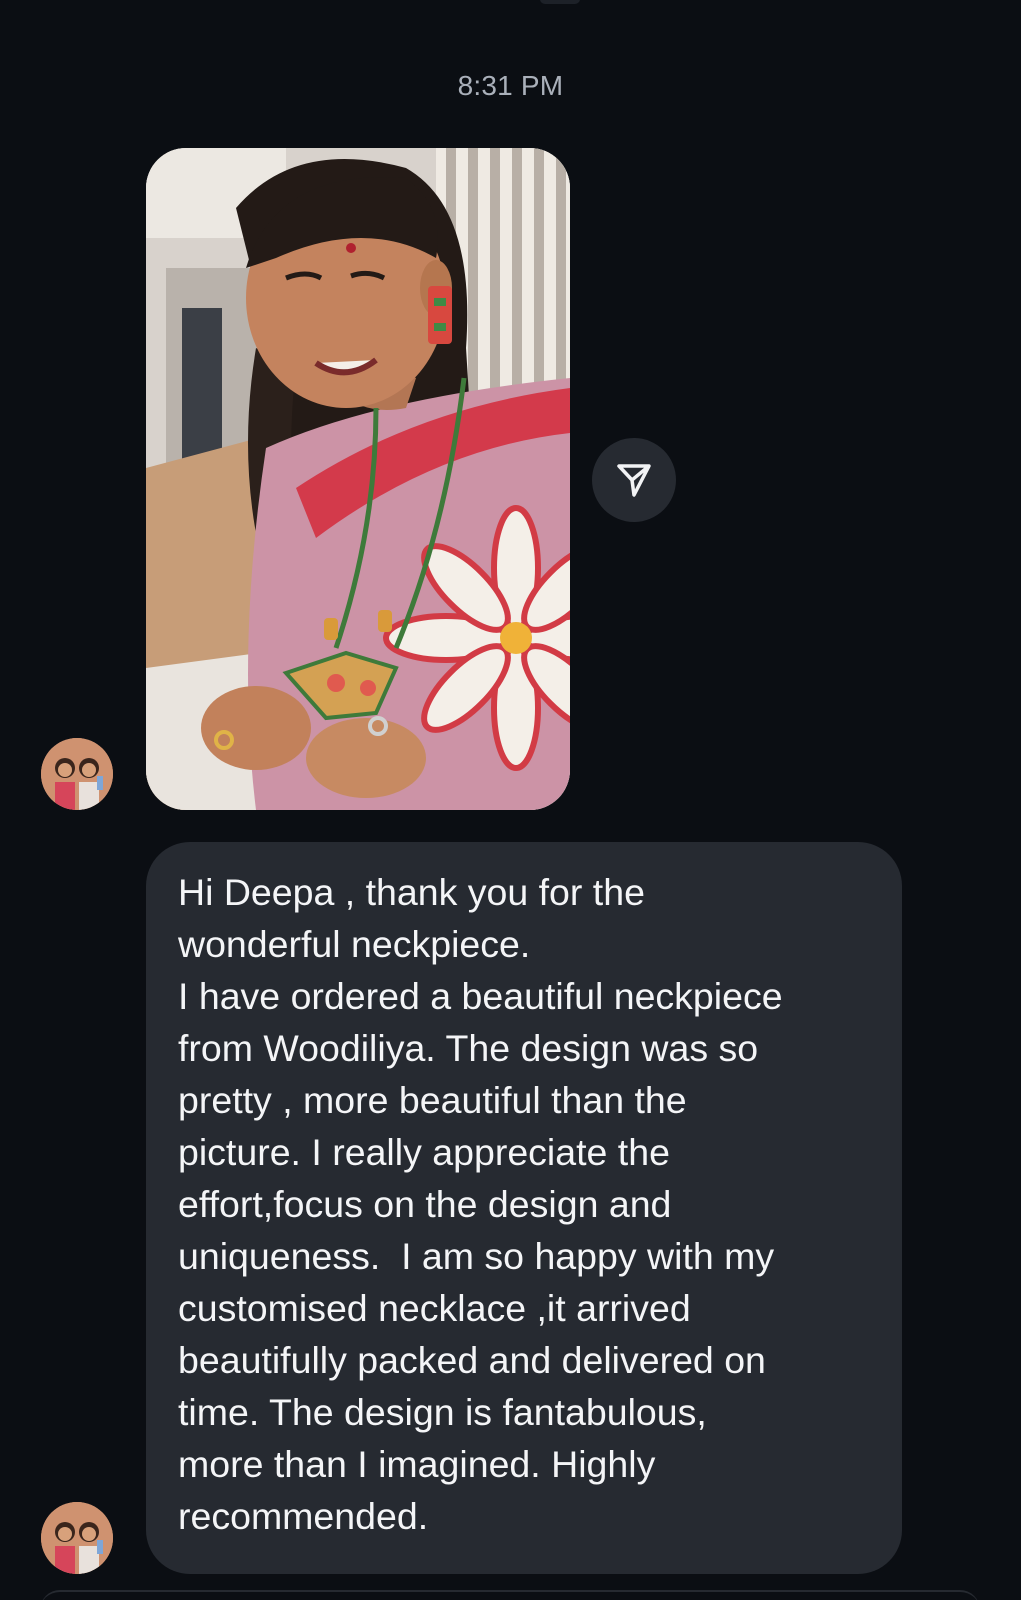 Image resolution: width=1021 pixels, height=1600 pixels. Describe the element at coordinates (510, 1595) in the screenshot. I see `next-message-edge` at that location.